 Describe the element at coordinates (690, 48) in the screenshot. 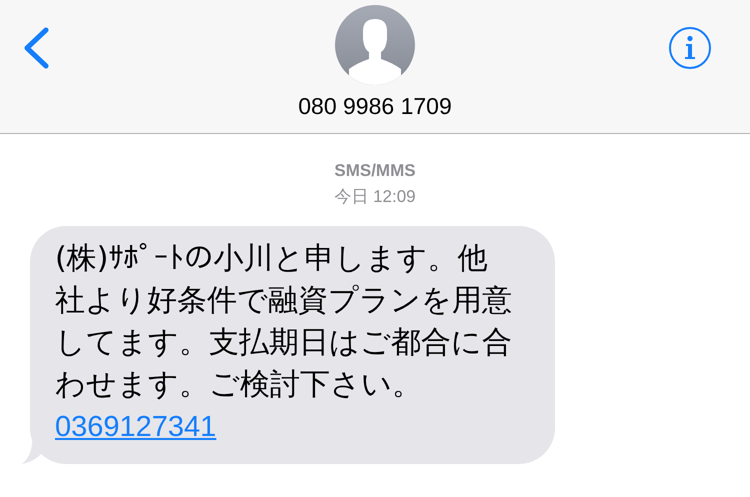

I see `info-icon` at that location.